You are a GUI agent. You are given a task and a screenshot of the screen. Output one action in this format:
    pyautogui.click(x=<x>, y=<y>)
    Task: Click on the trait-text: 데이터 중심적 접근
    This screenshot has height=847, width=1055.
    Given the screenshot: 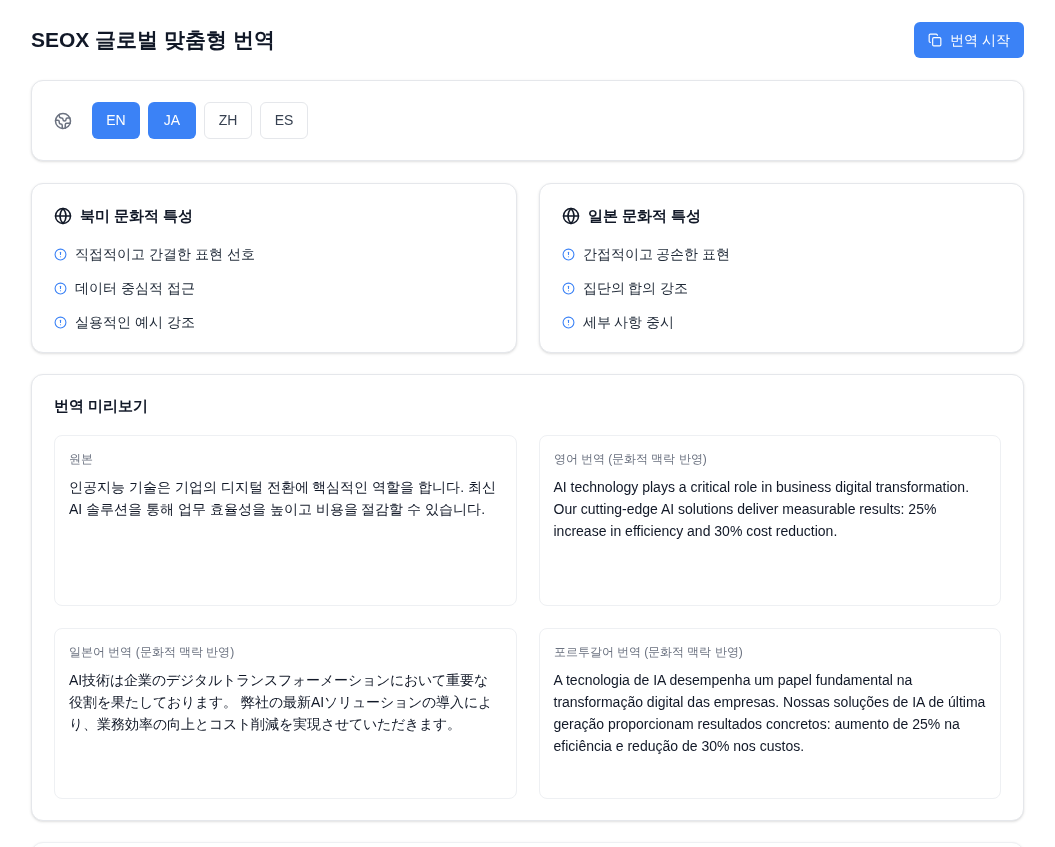 What is the action you would take?
    pyautogui.click(x=135, y=288)
    